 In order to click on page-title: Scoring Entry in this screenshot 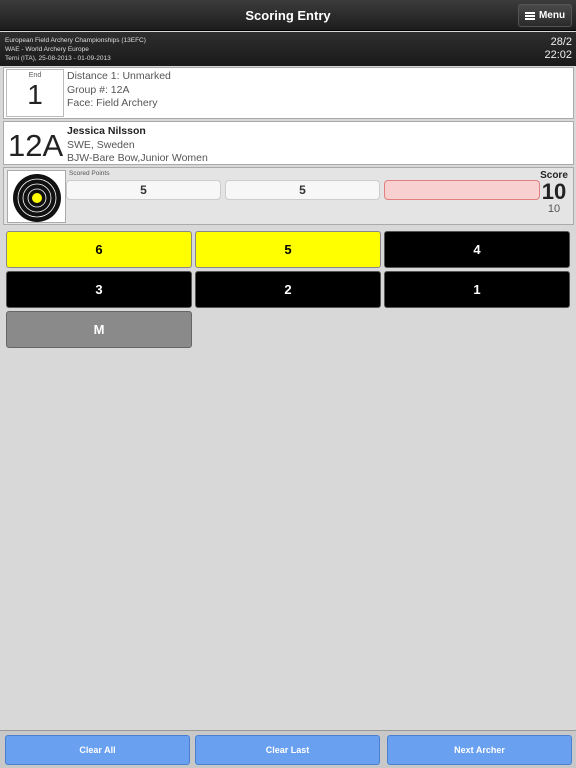, I will do `click(288, 15)`.